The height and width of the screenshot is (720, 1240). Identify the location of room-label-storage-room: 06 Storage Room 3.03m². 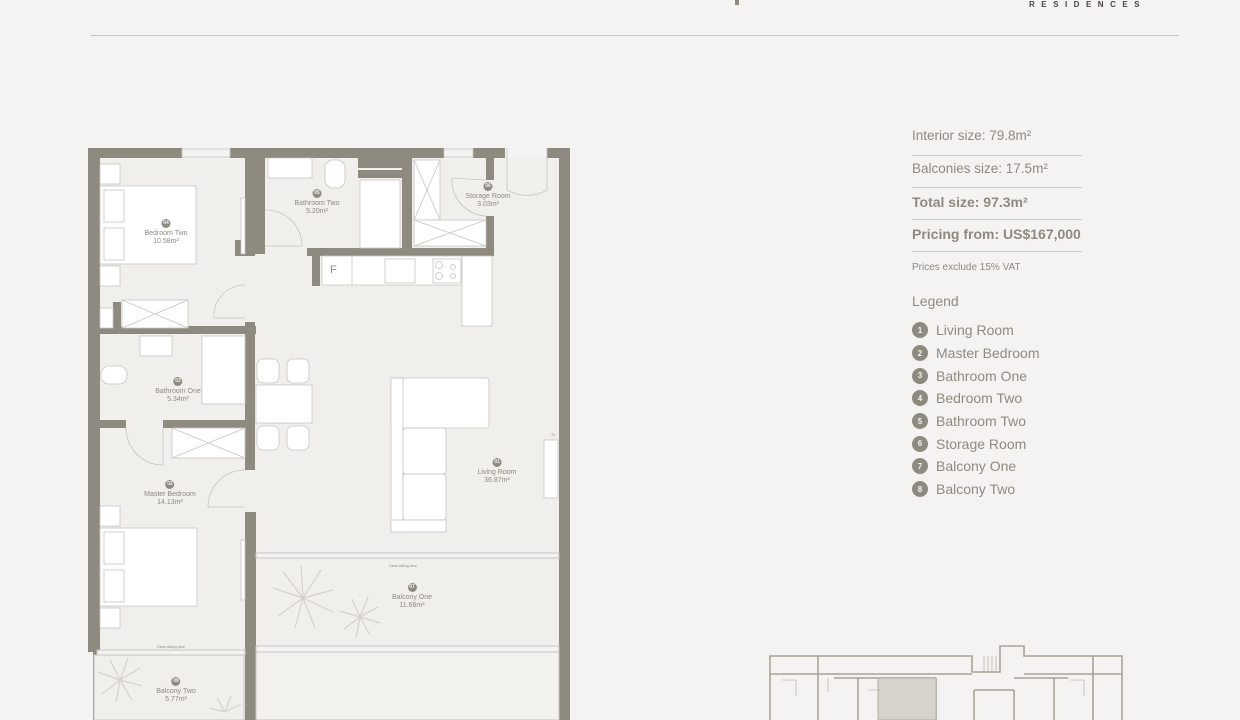
(488, 195).